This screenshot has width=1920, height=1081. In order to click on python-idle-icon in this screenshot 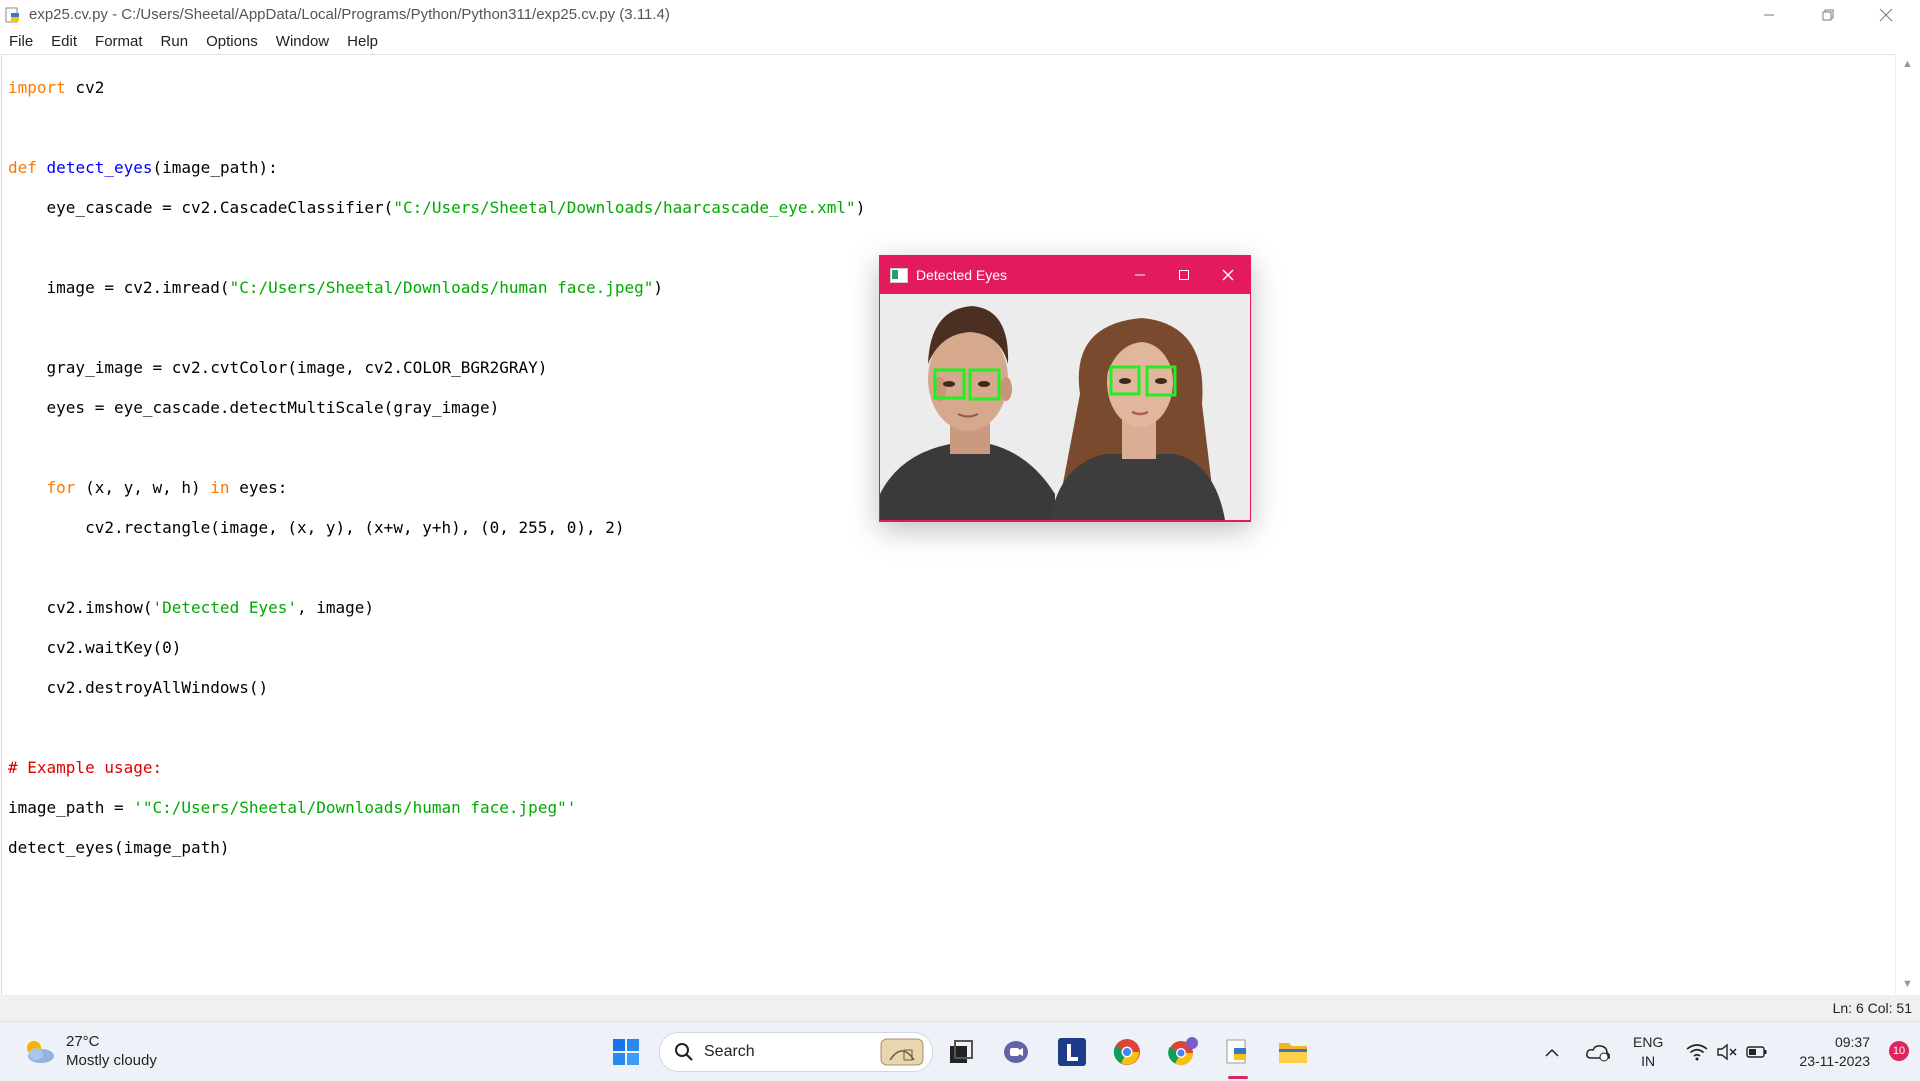, I will do `click(12, 14)`.